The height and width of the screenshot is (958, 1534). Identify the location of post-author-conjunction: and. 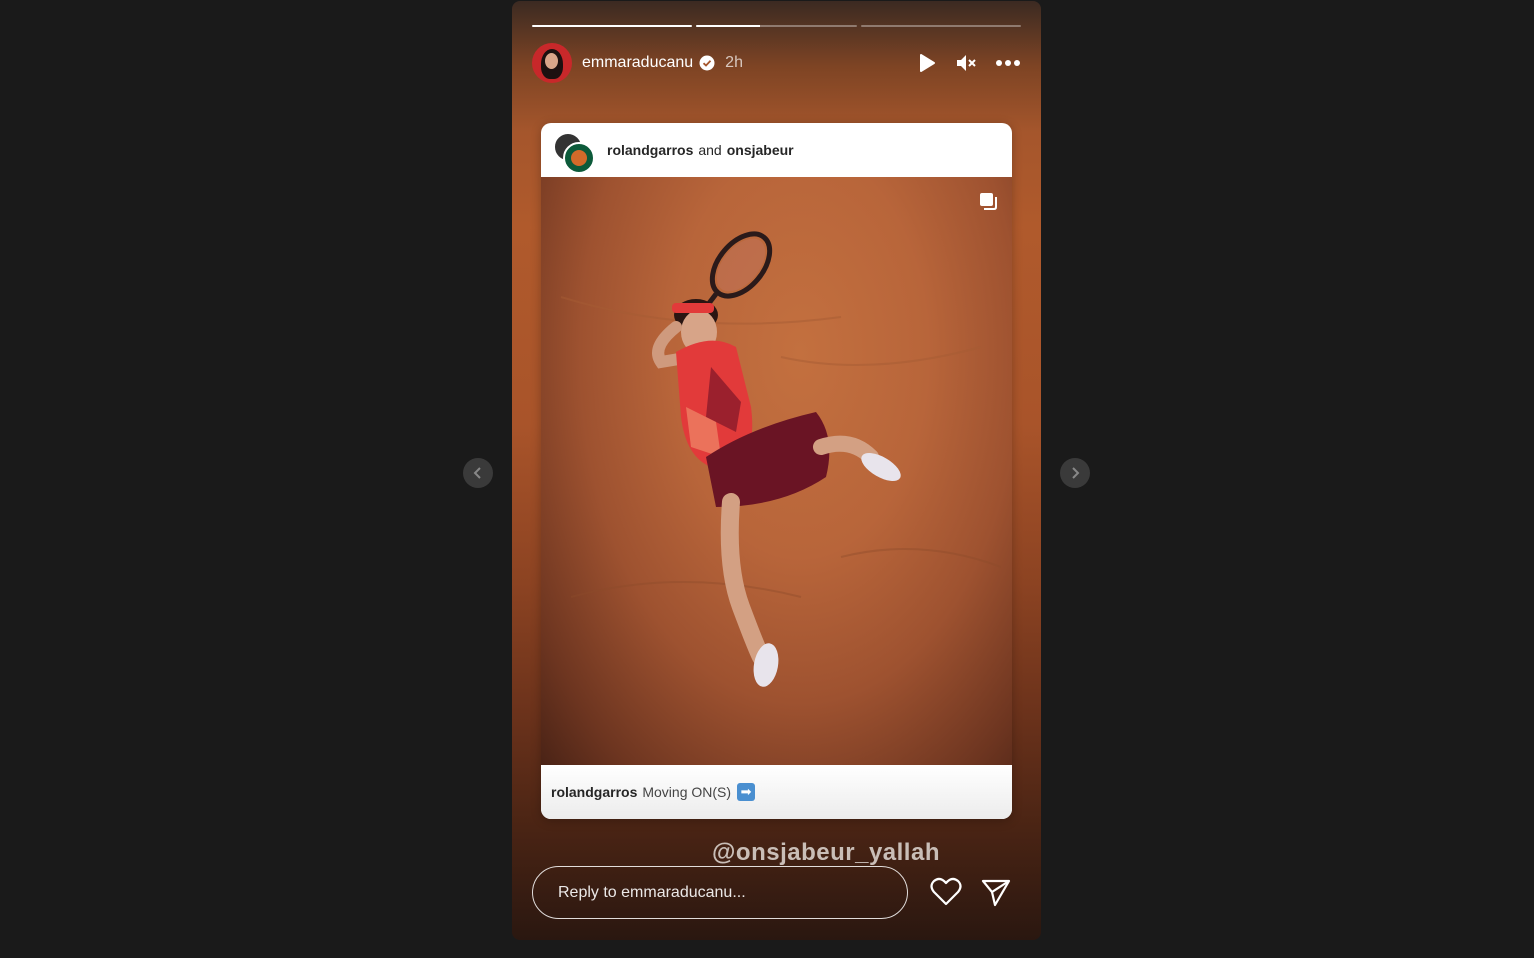
(710, 150).